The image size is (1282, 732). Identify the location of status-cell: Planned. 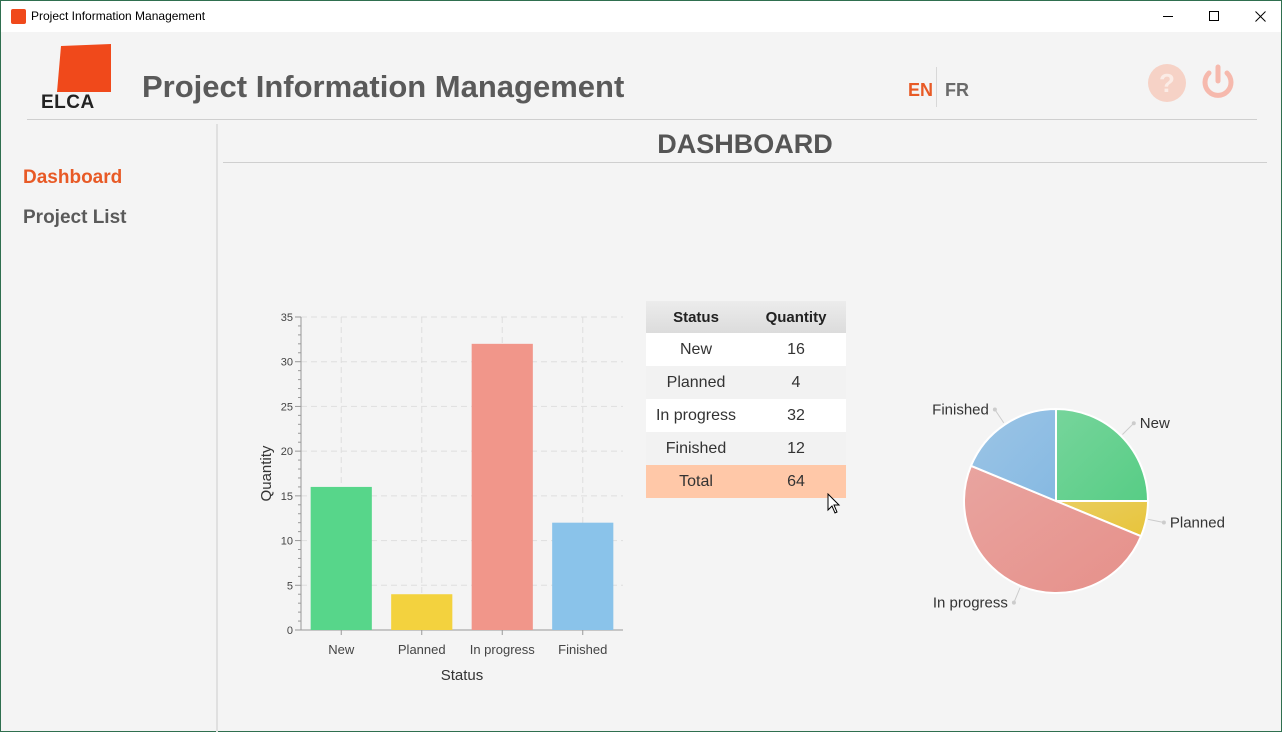
(696, 382).